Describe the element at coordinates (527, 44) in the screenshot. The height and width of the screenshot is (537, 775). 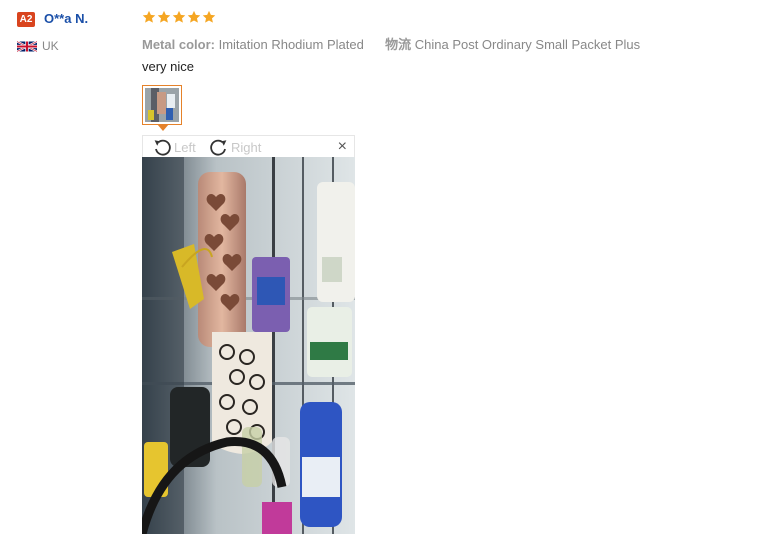
I see `attribute-value-logistics: China Post Ordinary Small Packet Plus` at that location.